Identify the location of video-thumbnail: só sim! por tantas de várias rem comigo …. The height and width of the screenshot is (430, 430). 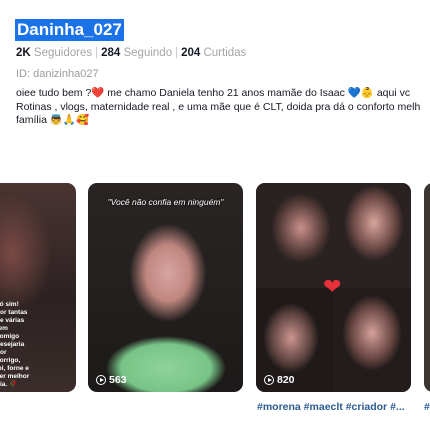
(38, 287).